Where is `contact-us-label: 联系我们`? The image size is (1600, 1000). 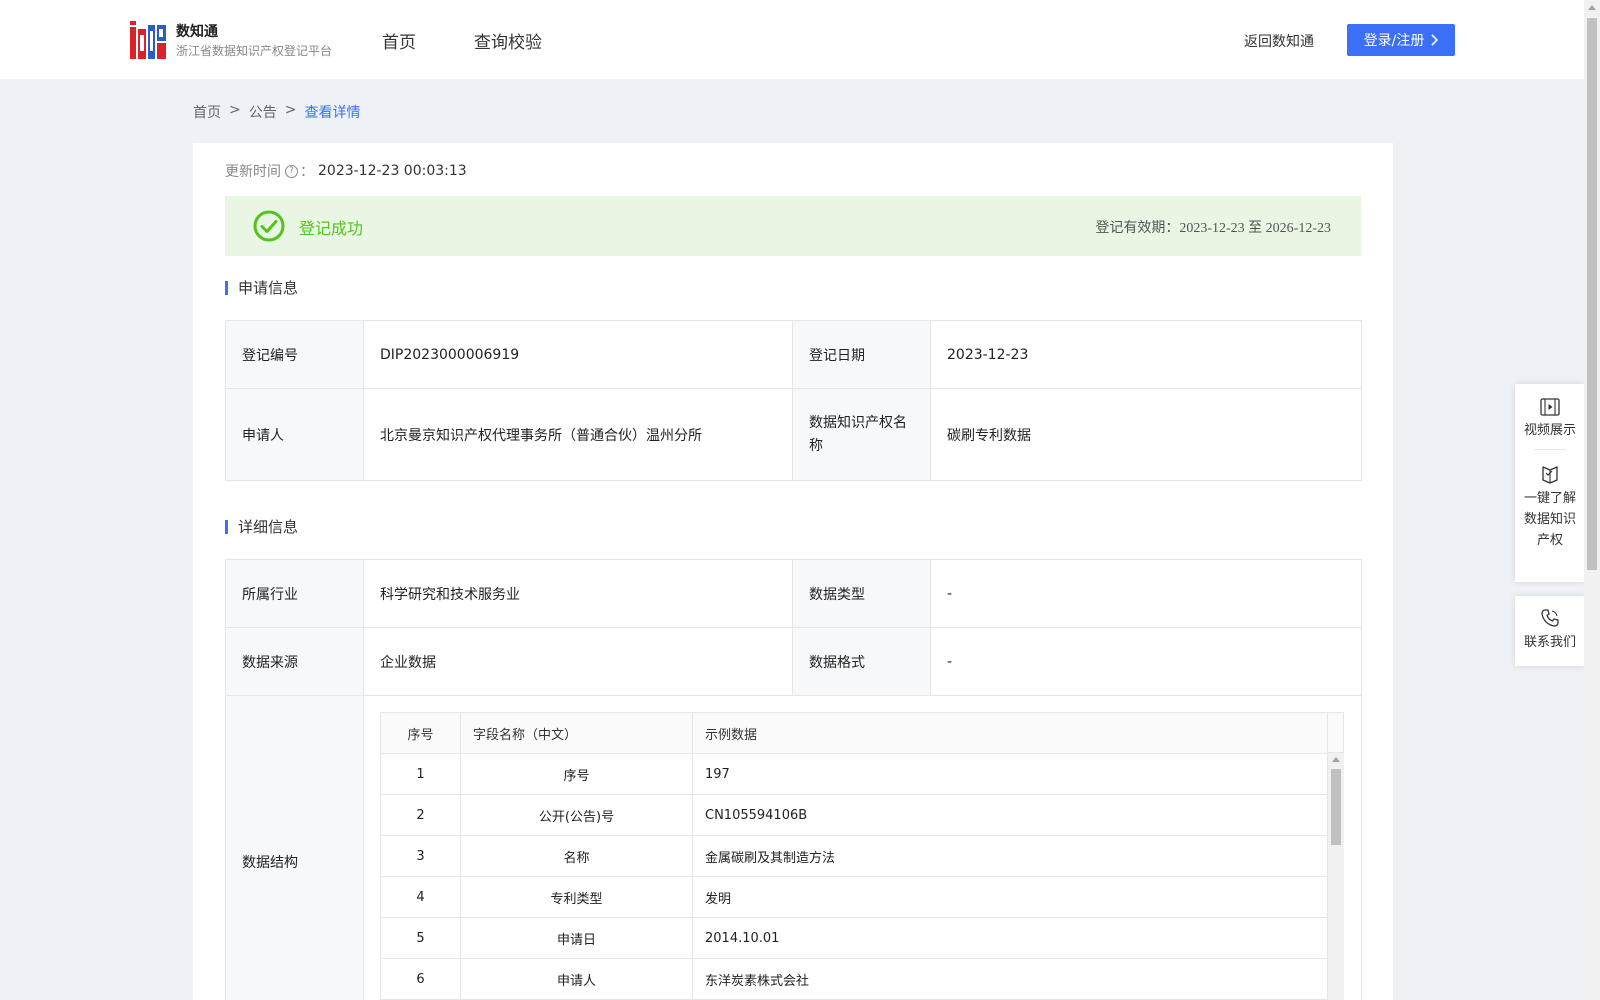
contact-us-label: 联系我们 is located at coordinates (1549, 642).